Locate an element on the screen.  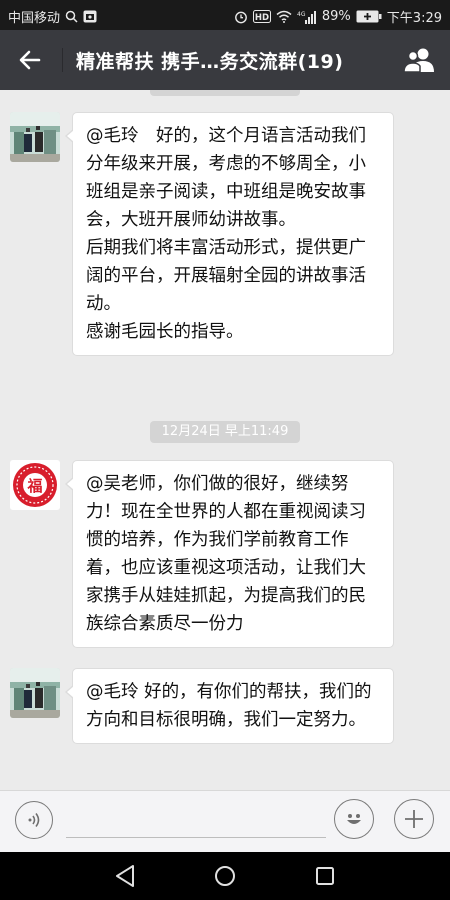
status-bar: 中国移动 HD 4G 89% 下午3:29 is located at coordinates (225, 15).